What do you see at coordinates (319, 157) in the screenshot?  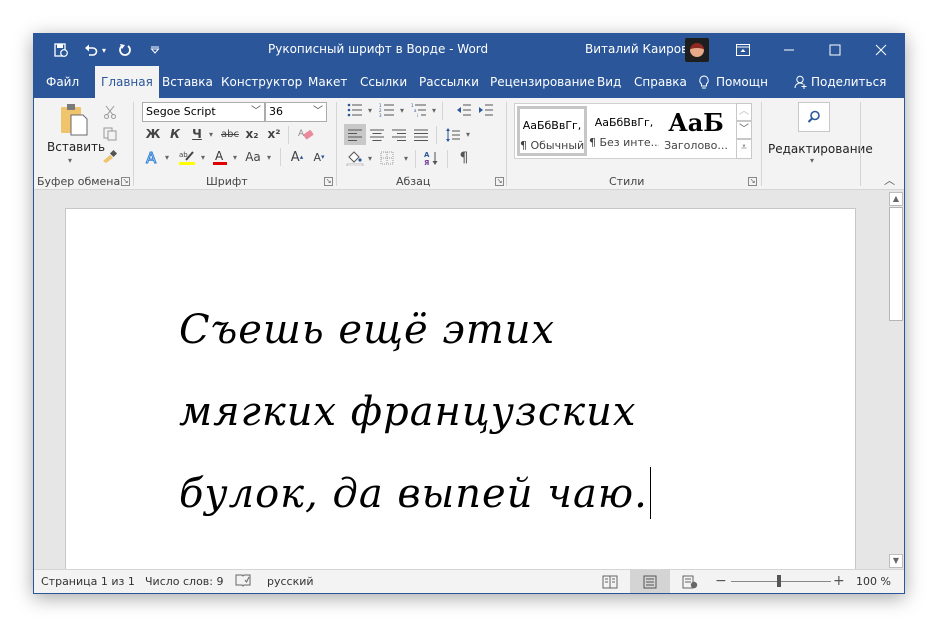 I see `shrink-font-button: A ▾` at bounding box center [319, 157].